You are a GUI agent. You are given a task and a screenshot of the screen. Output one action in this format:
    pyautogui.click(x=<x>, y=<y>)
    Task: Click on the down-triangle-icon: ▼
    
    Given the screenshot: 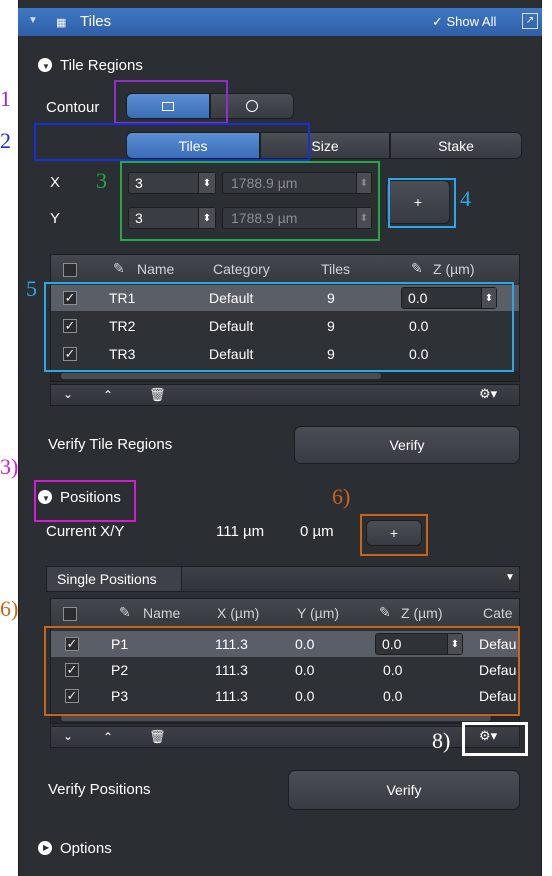 What is the action you would take?
    pyautogui.click(x=46, y=66)
    